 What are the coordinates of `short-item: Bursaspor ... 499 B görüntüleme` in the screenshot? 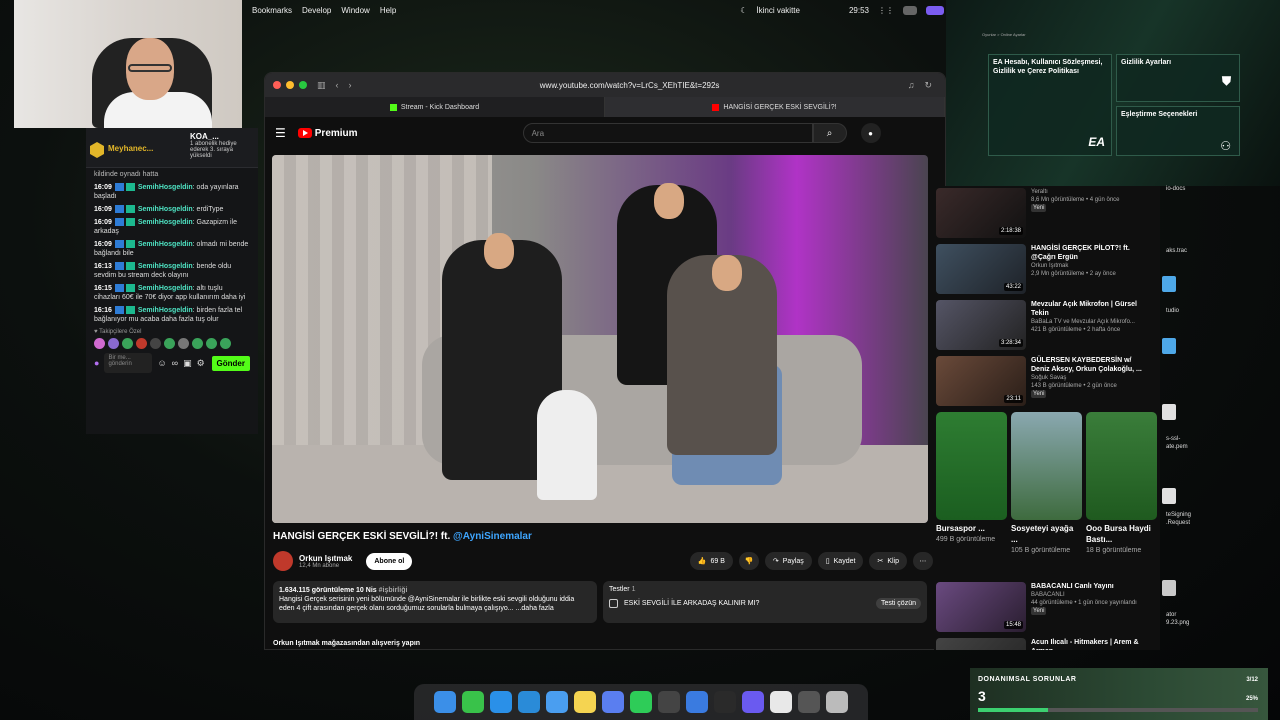 It's located at (971, 495).